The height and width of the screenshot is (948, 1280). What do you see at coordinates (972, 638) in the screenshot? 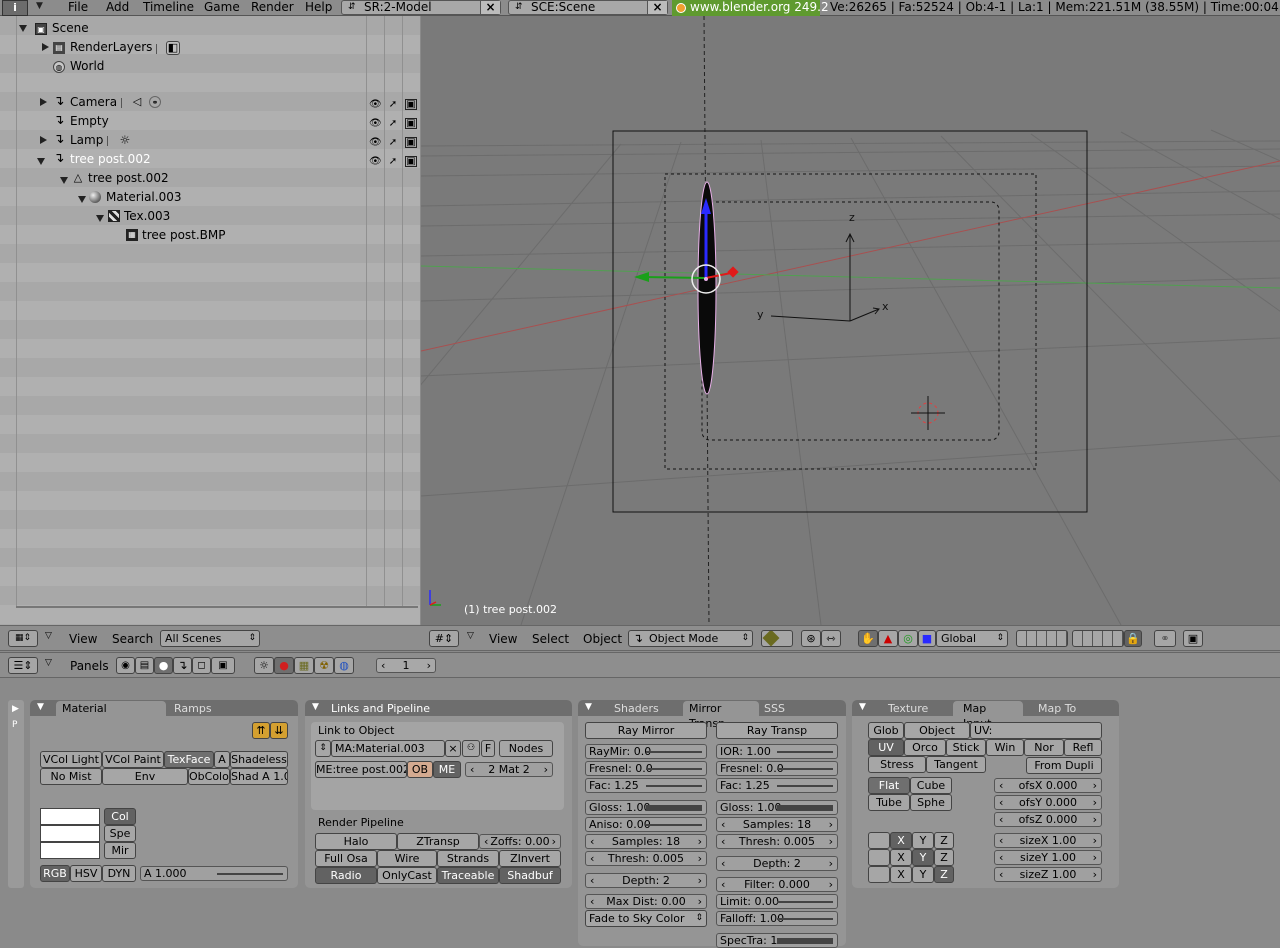
I see `orientation-selector: Global ⇕` at bounding box center [972, 638].